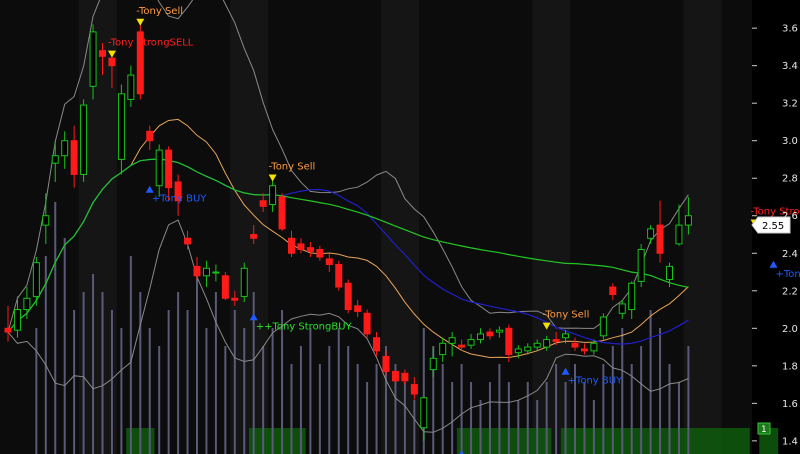  What do you see at coordinates (790, 366) in the screenshot?
I see `price-tick-label: 1.8` at bounding box center [790, 366].